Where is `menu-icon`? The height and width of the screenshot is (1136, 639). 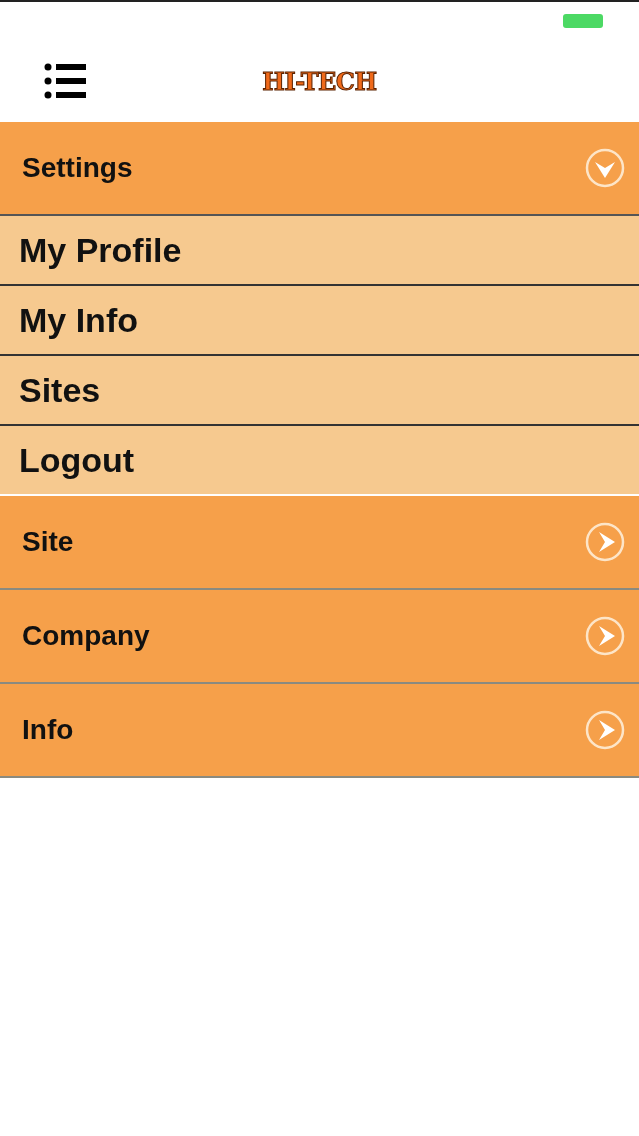
menu-icon is located at coordinates (65, 81).